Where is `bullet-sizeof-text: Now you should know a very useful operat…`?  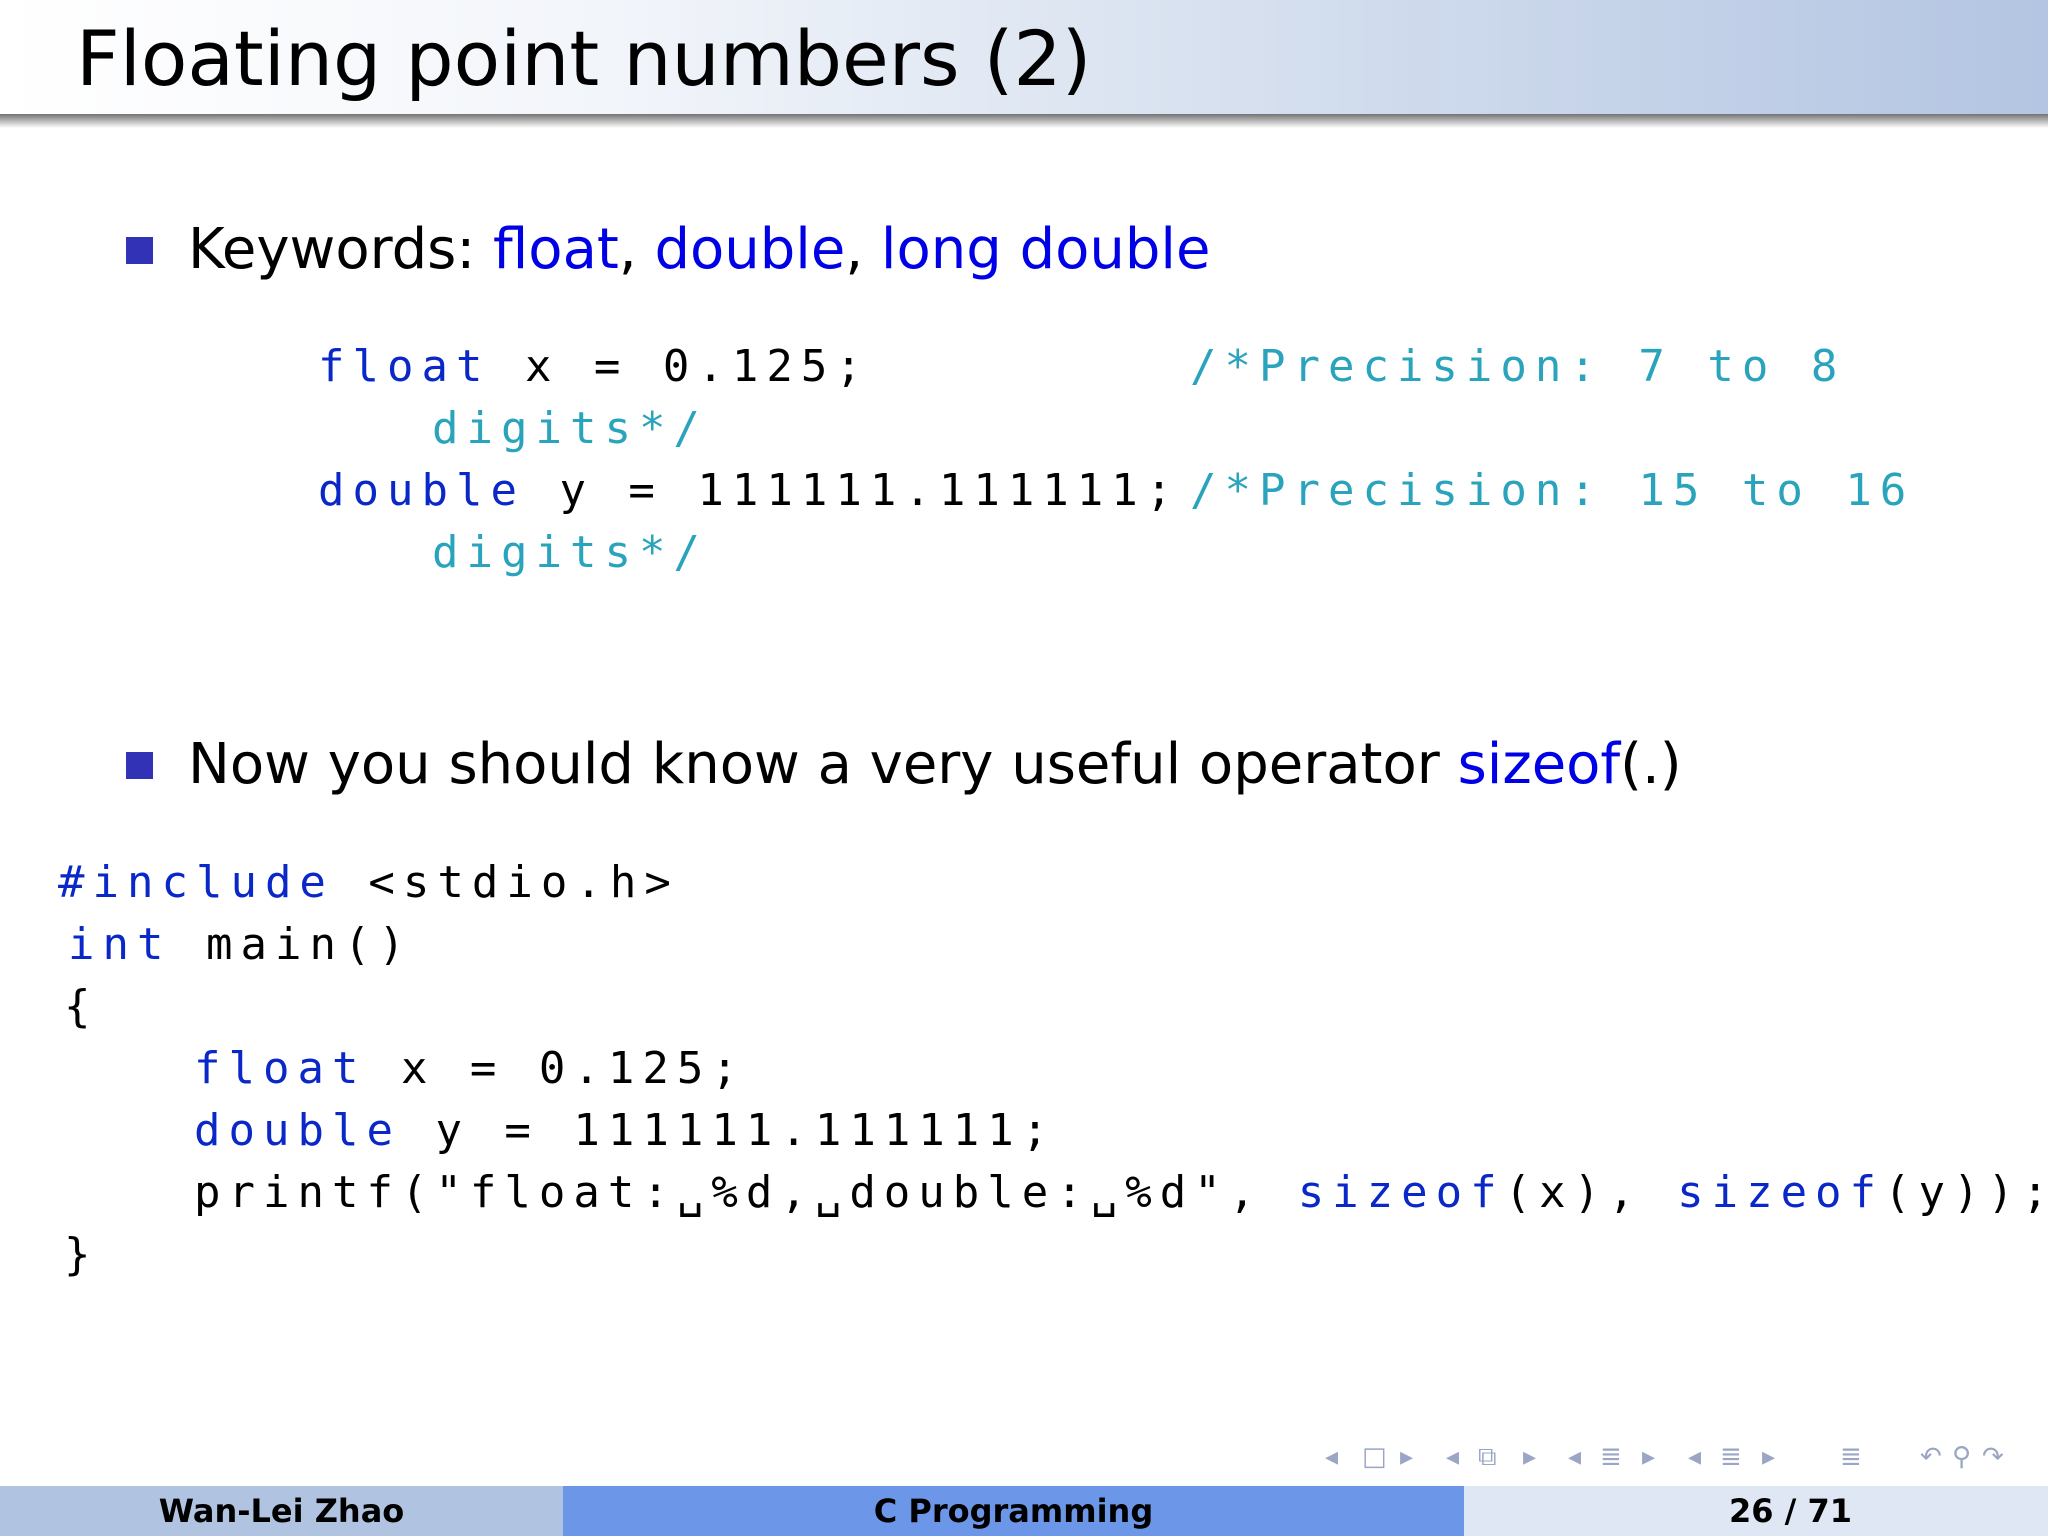 bullet-sizeof-text: Now you should know a very useful operat… is located at coordinates (935, 765).